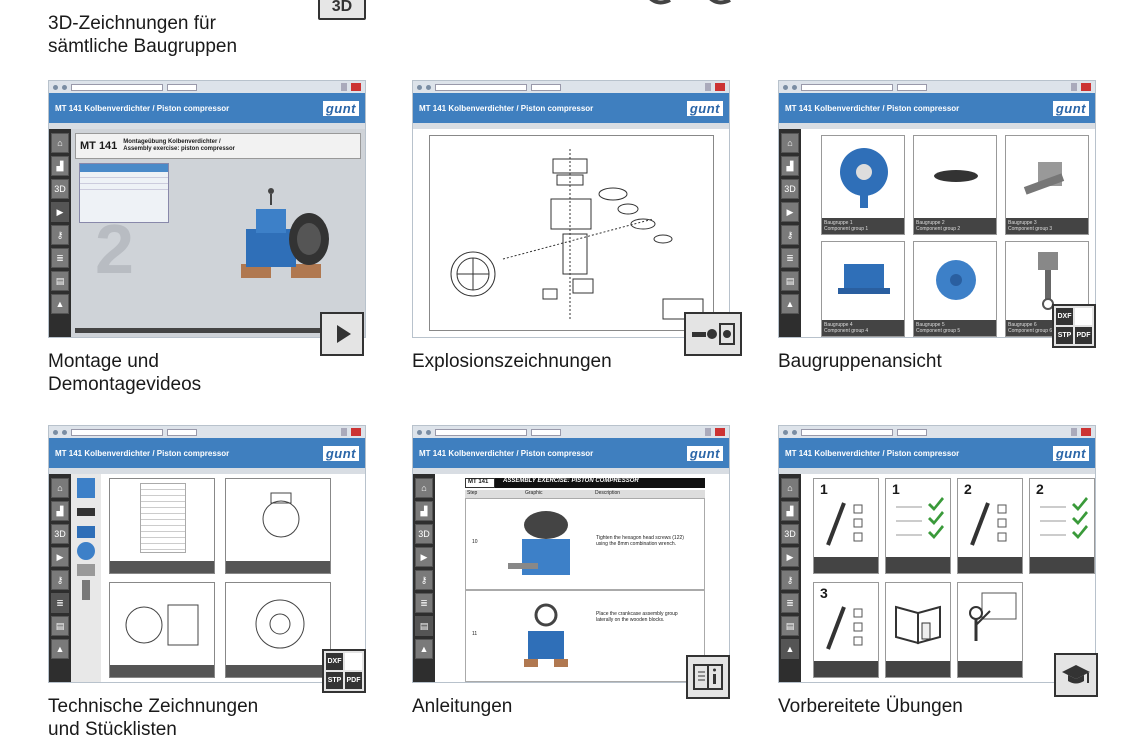 The height and width of the screenshot is (747, 1142). What do you see at coordinates (1064, 316) in the screenshot?
I see `dxf-label: DXF` at bounding box center [1064, 316].